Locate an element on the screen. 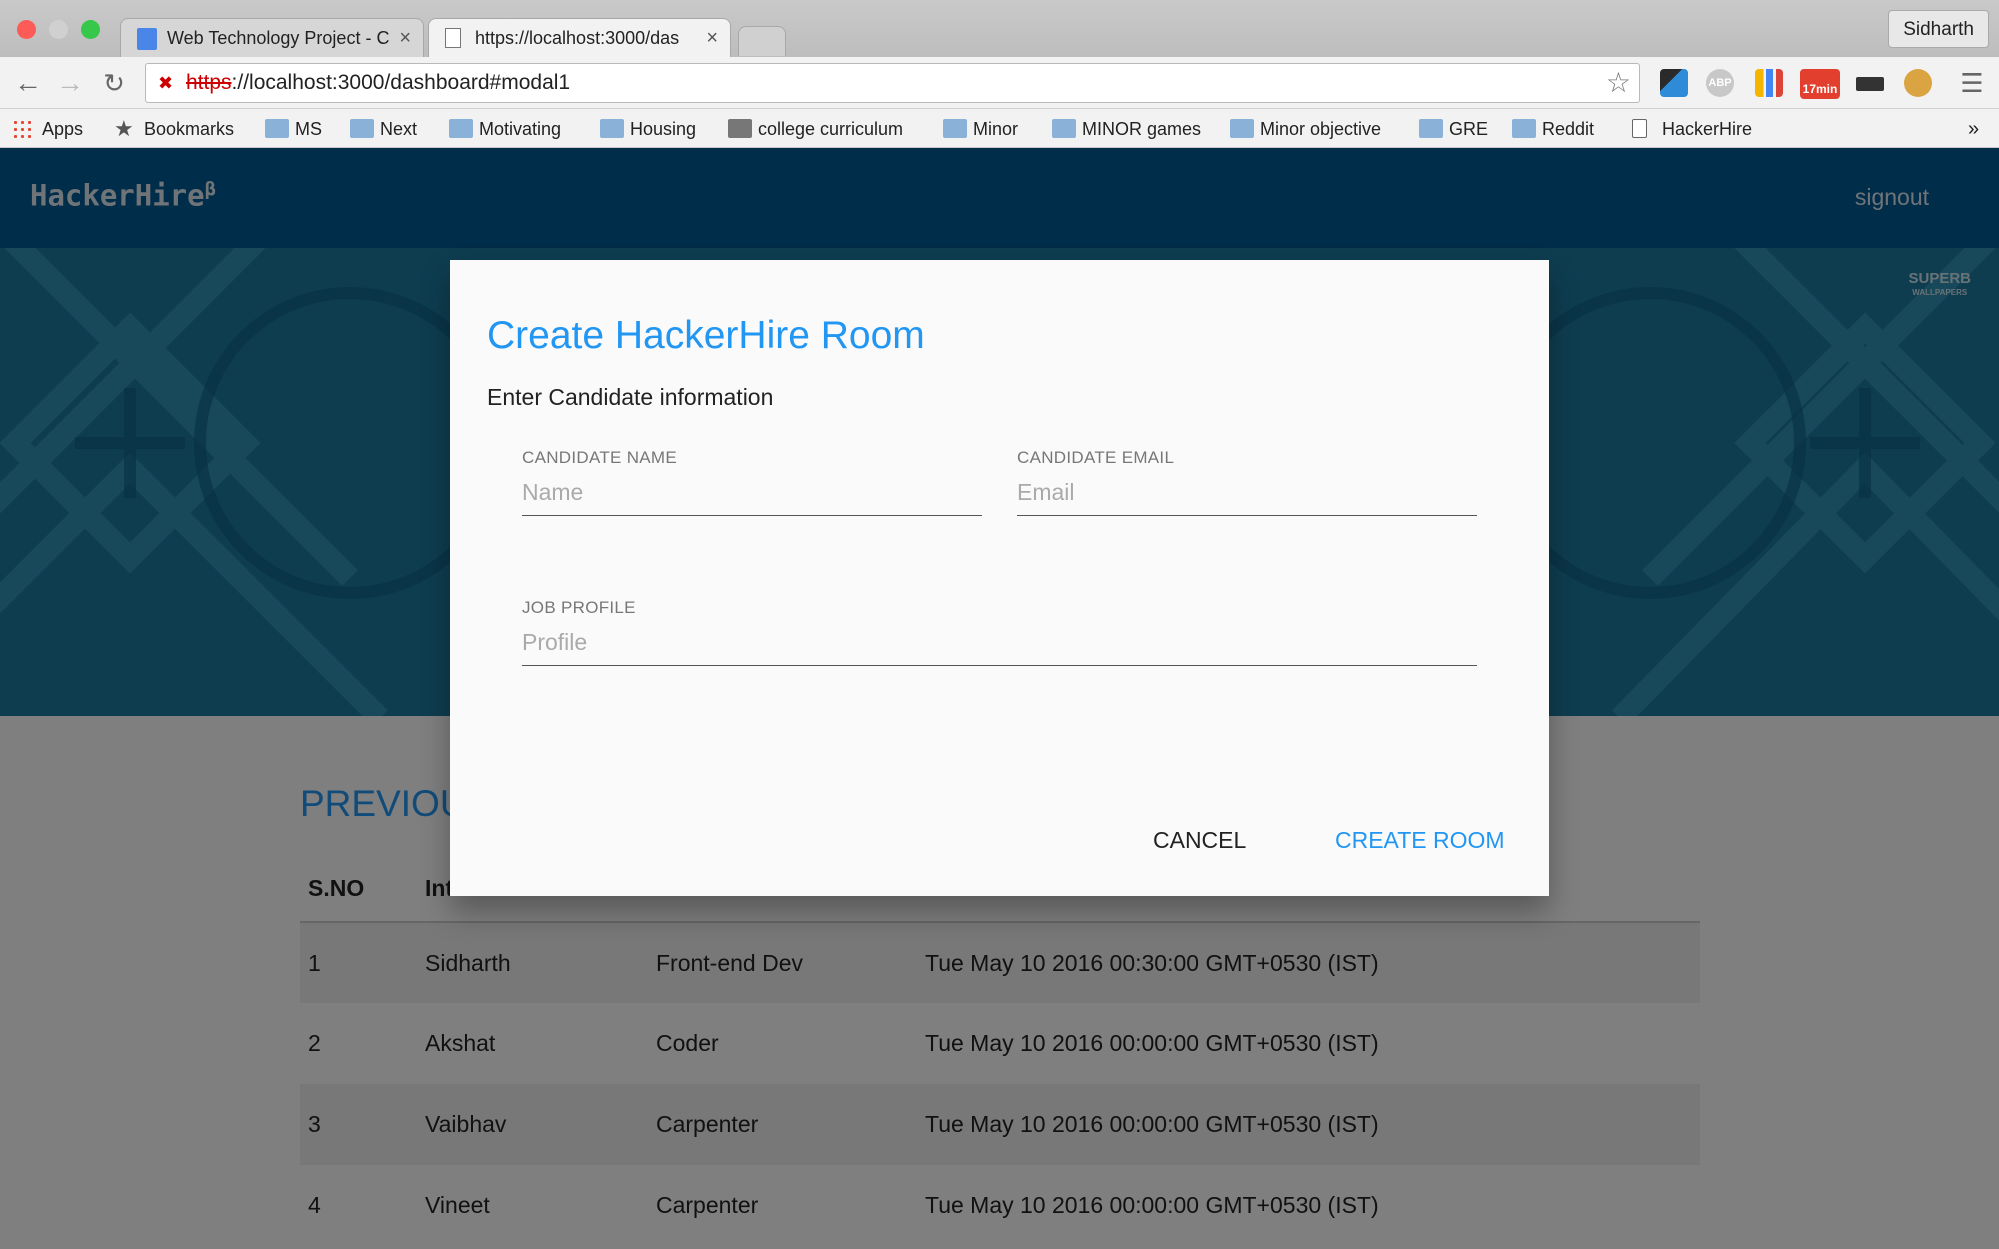 This screenshot has height=1249, width=1999. modal-title: Create HackerHire Room is located at coordinates (706, 335).